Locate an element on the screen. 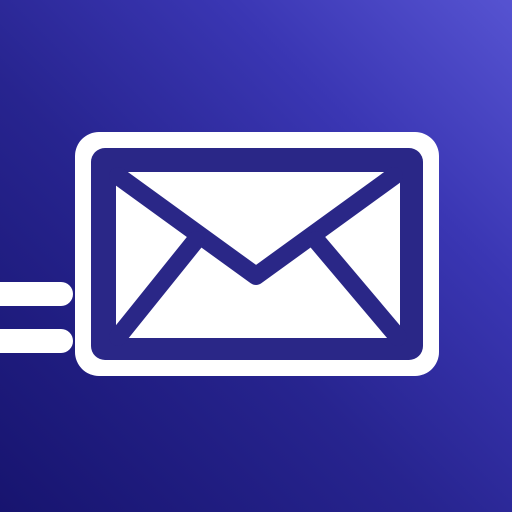  speed-line-top is located at coordinates (36, 294).